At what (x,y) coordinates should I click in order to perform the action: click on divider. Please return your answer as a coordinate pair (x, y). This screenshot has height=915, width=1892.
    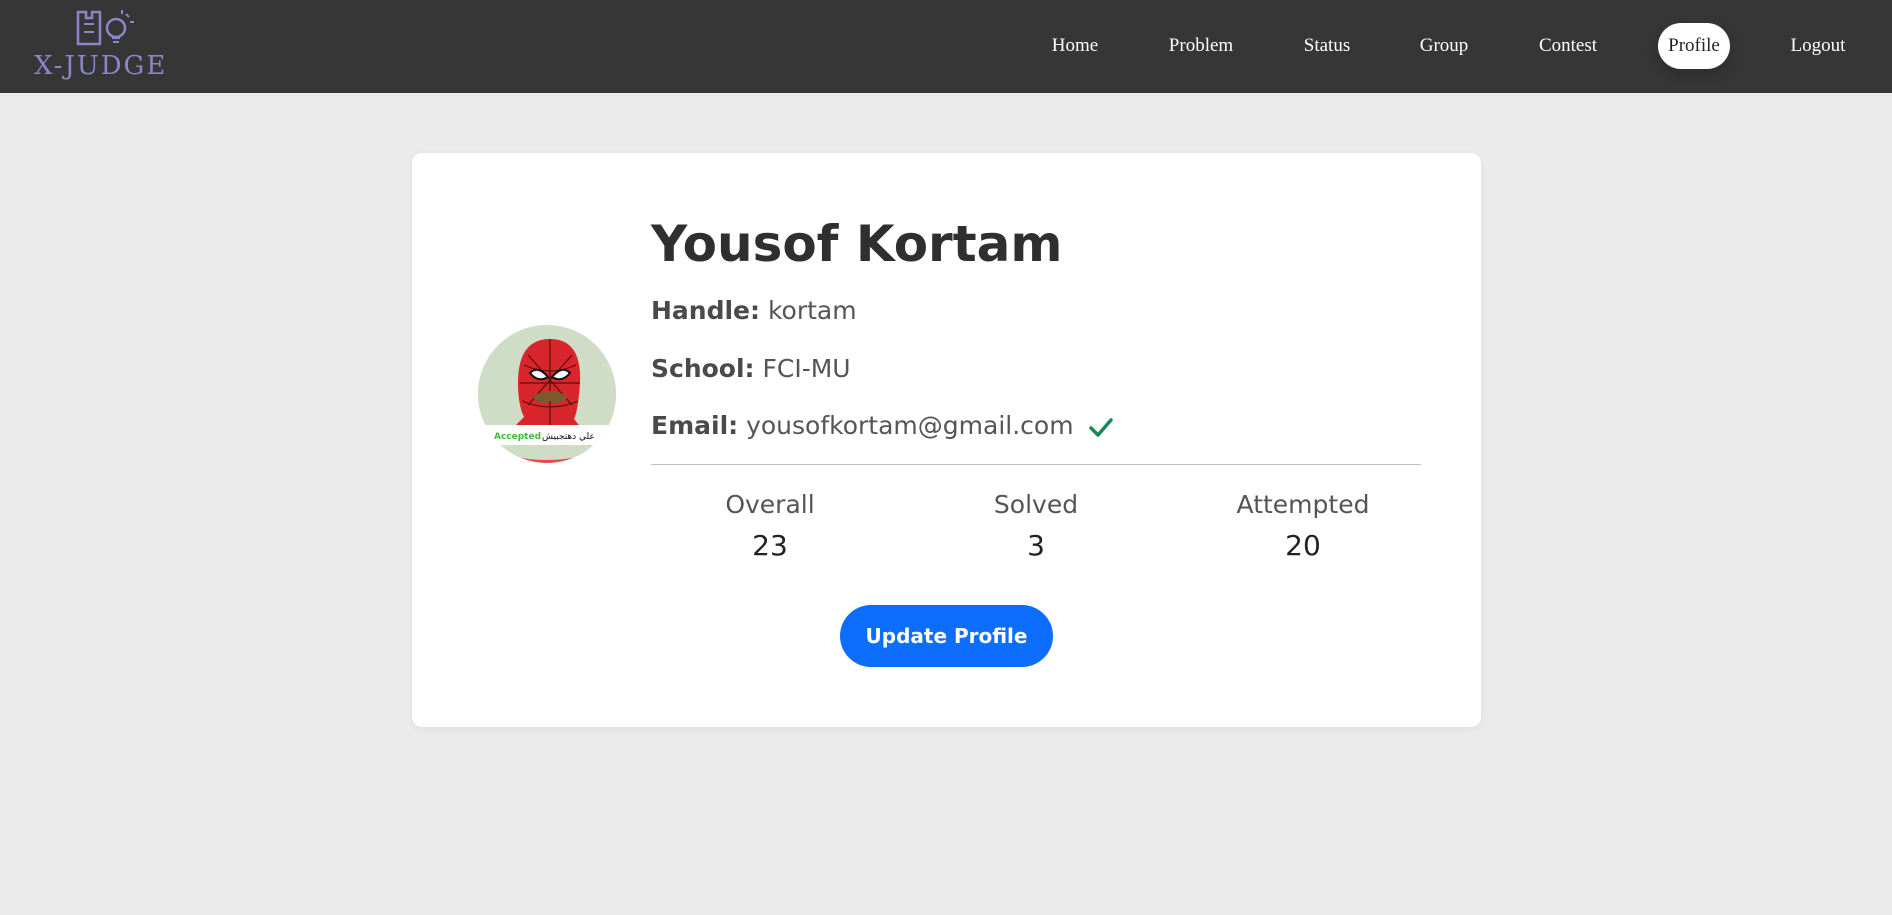
    Looking at the image, I should click on (1036, 464).